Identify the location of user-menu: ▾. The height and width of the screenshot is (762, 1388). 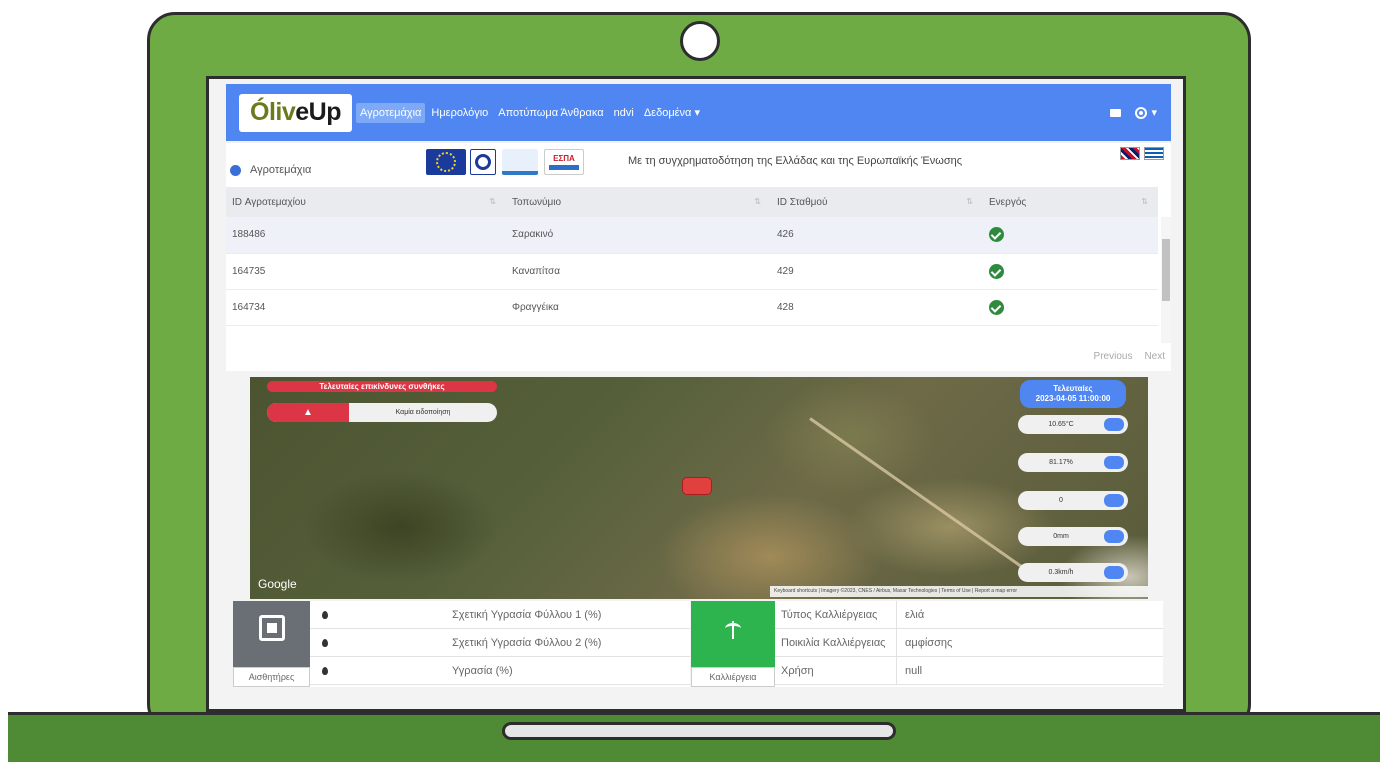
(1146, 112).